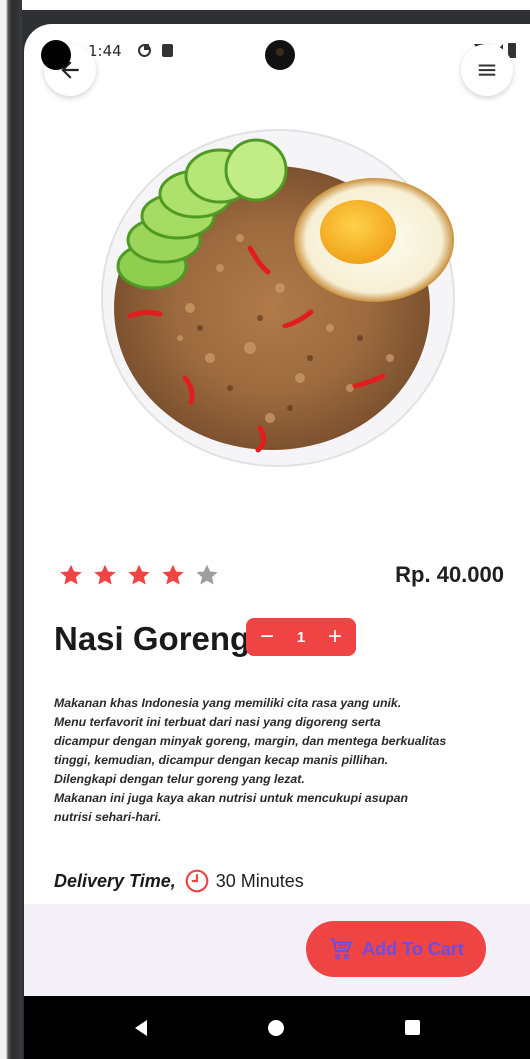 The height and width of the screenshot is (1059, 530). I want to click on nav-back-icon, so click(140, 1027).